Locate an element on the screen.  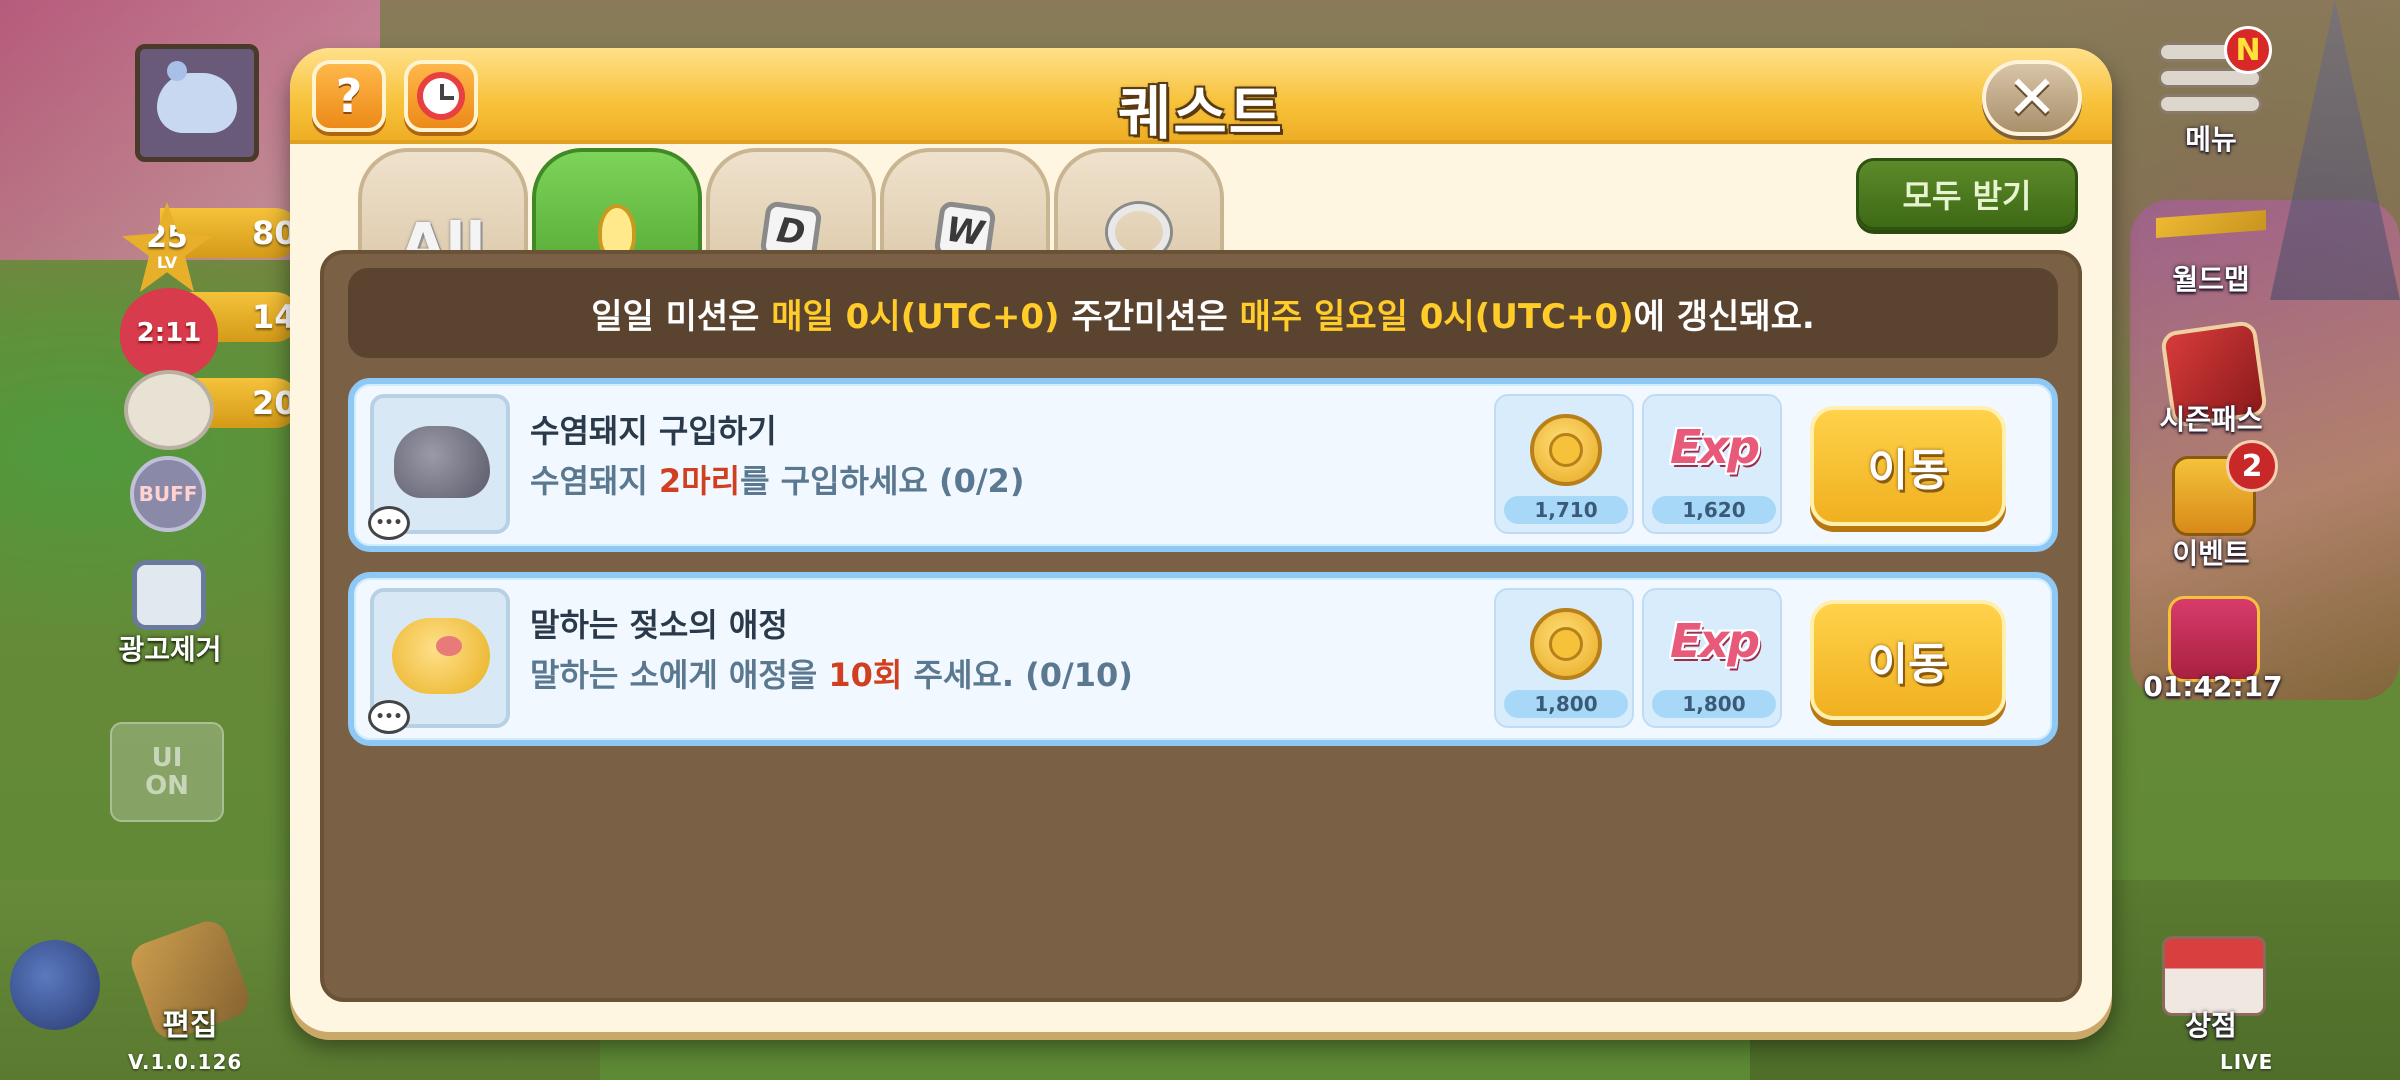
bearded-pig-icon is located at coordinates (442, 462).